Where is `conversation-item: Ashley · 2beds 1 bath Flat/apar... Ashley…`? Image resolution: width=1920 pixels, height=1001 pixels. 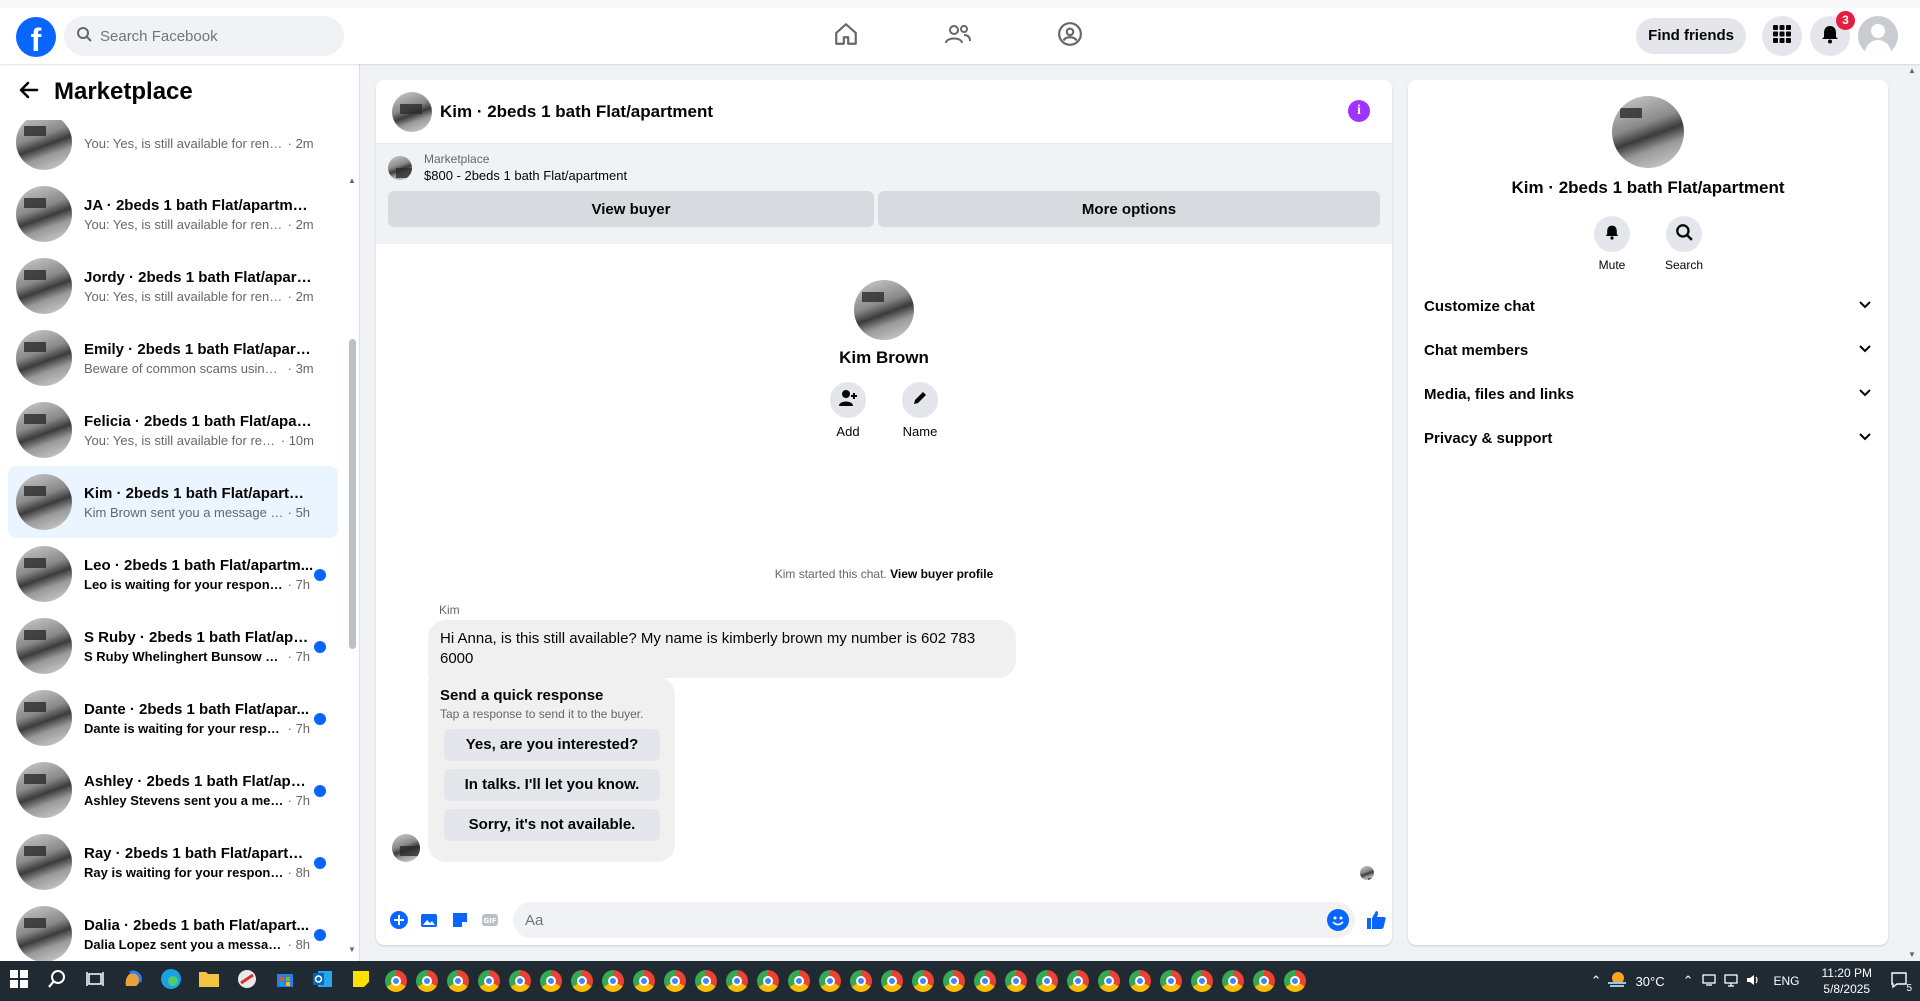
conversation-item: Ashley · 2beds 1 bath Flat/apar... Ashley… is located at coordinates (173, 790).